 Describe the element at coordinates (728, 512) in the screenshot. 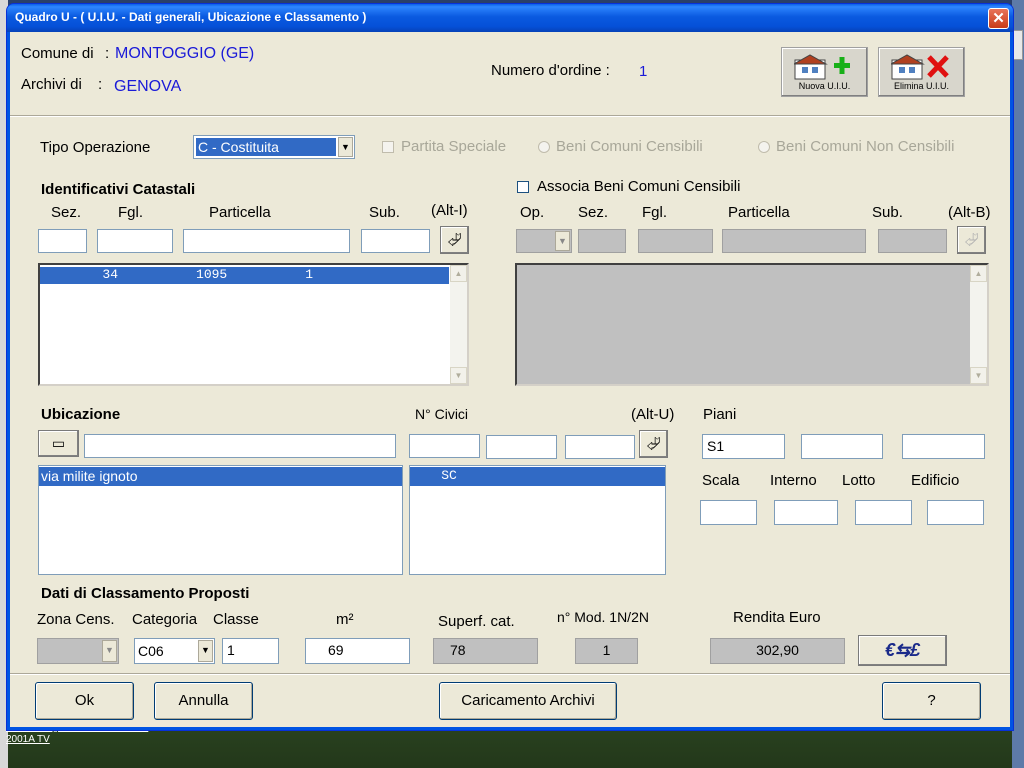

I see `scala-input` at that location.